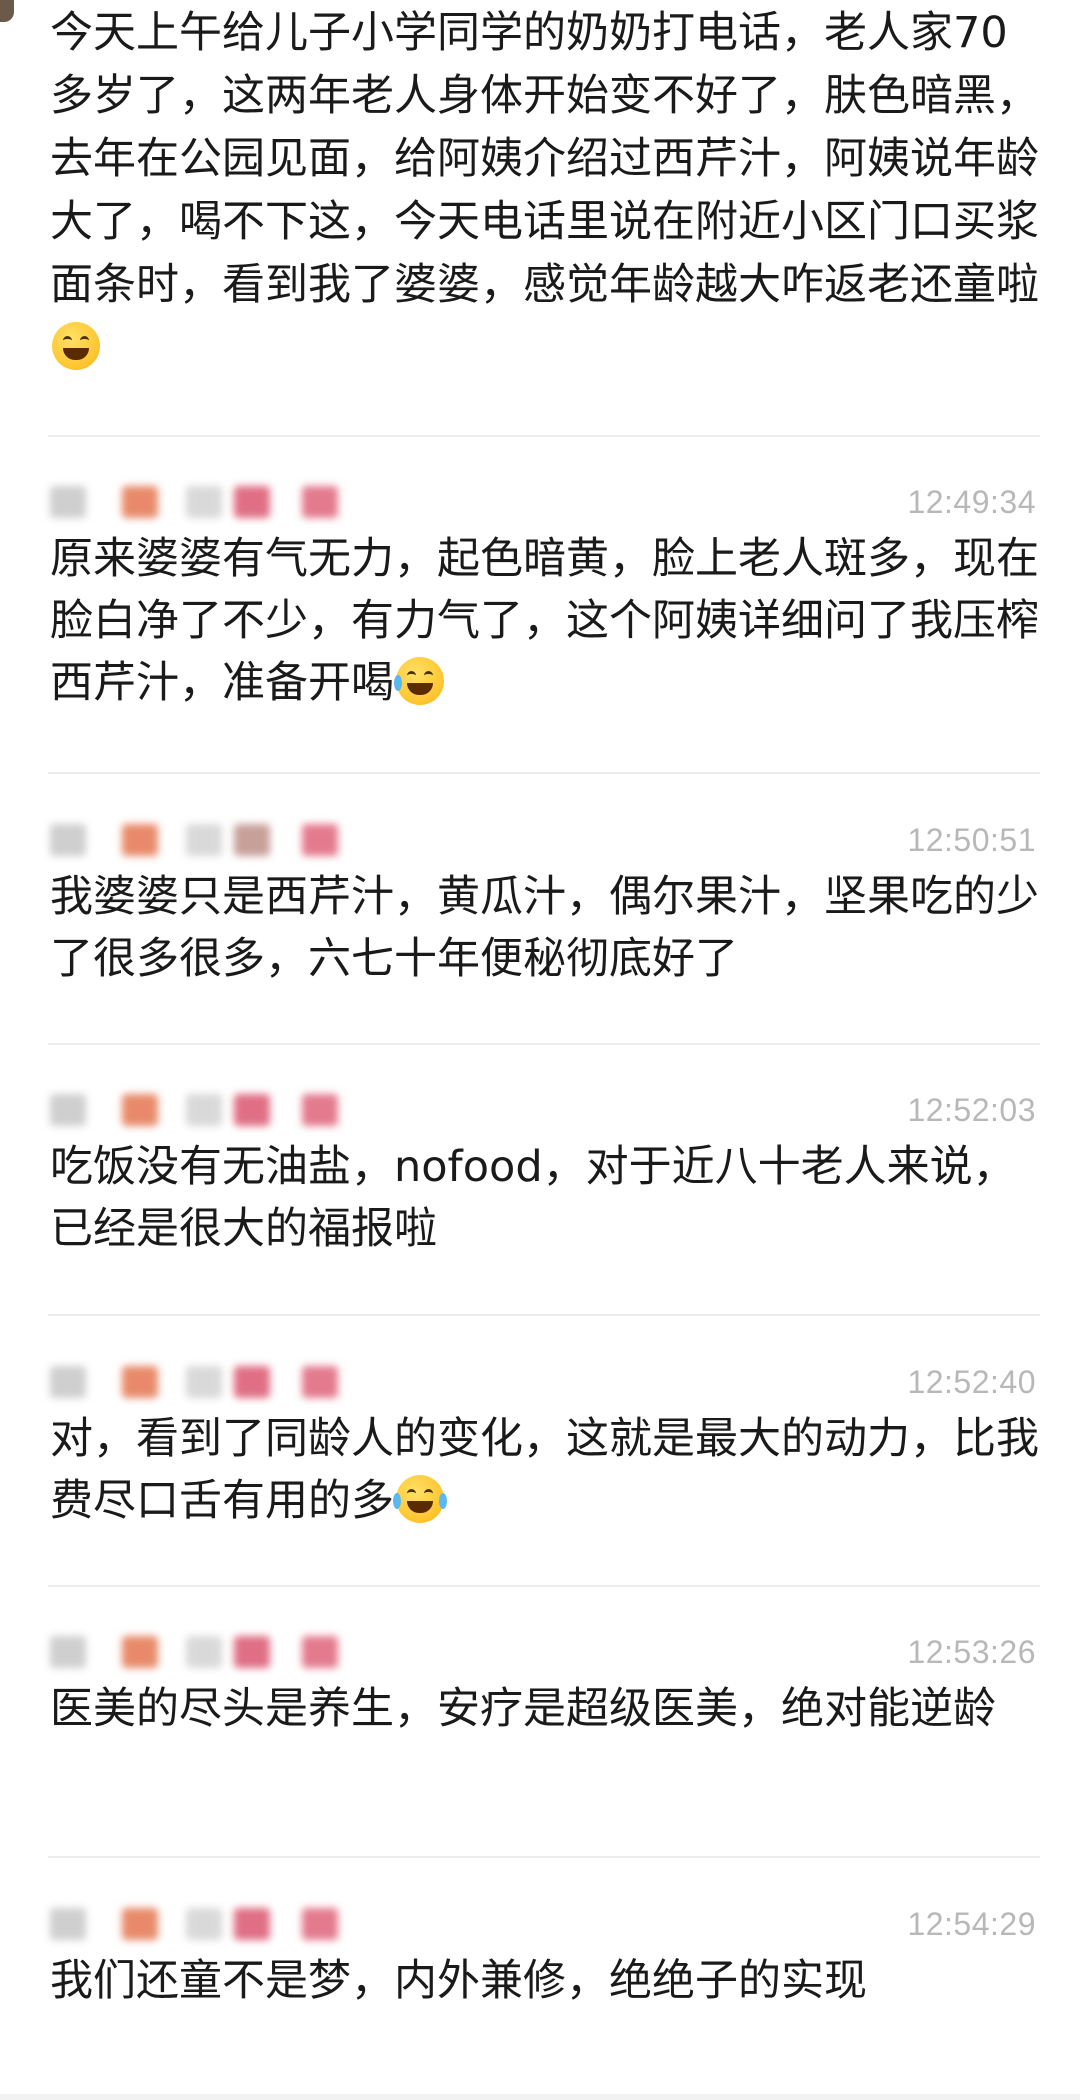 The height and width of the screenshot is (2100, 1080). What do you see at coordinates (458, 1981) in the screenshot?
I see `comment-text: 我们还童不是梦，内外兼修，绝绝子的实现` at bounding box center [458, 1981].